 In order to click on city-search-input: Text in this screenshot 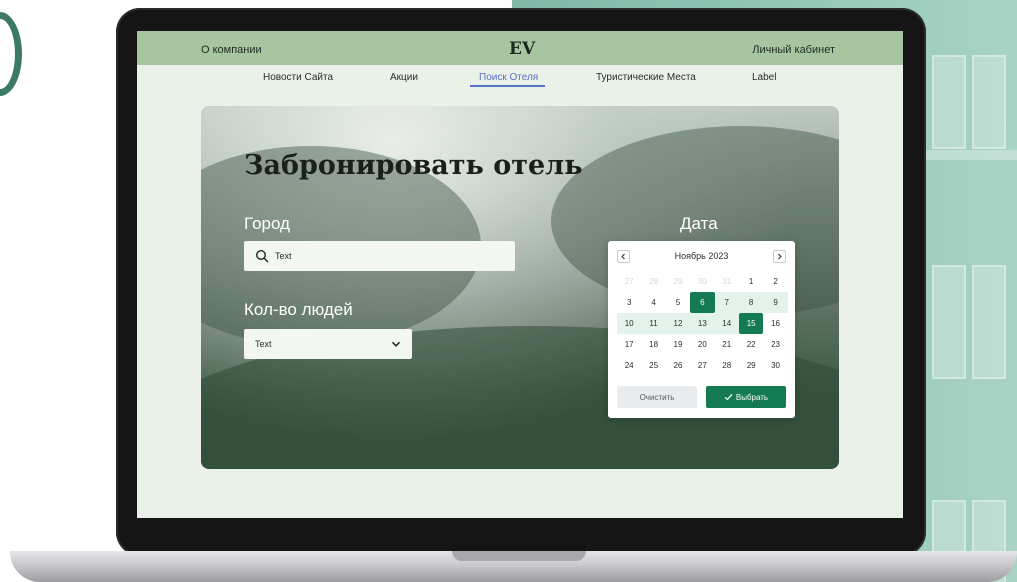, I will do `click(379, 256)`.